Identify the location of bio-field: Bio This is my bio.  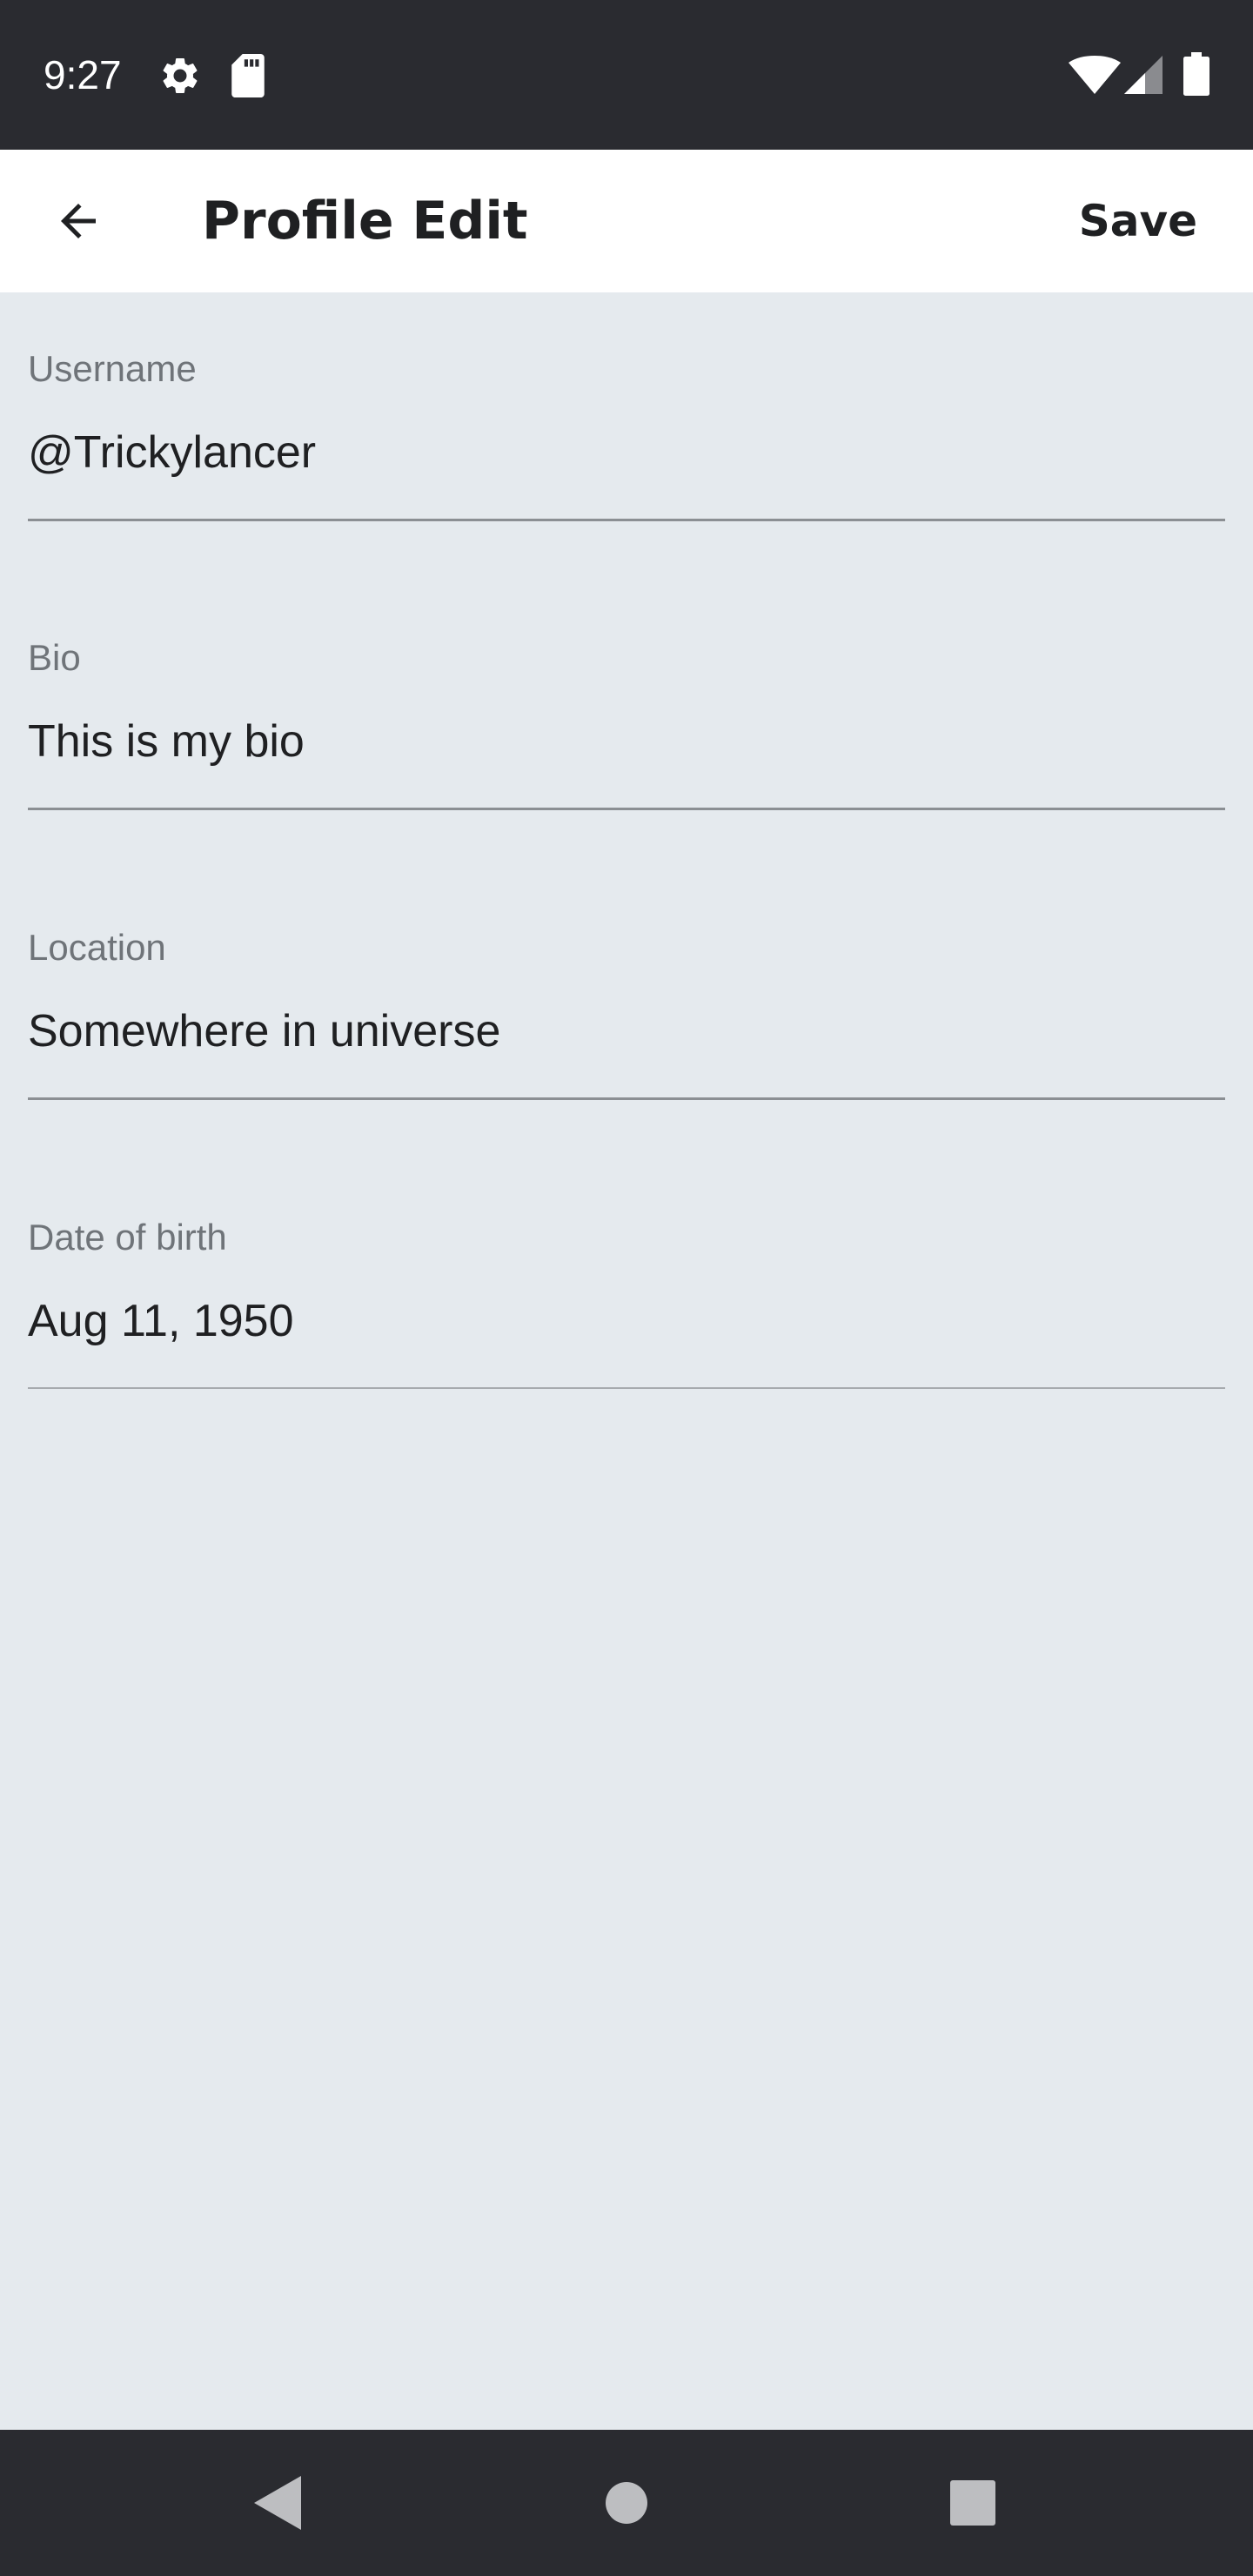
(626, 725).